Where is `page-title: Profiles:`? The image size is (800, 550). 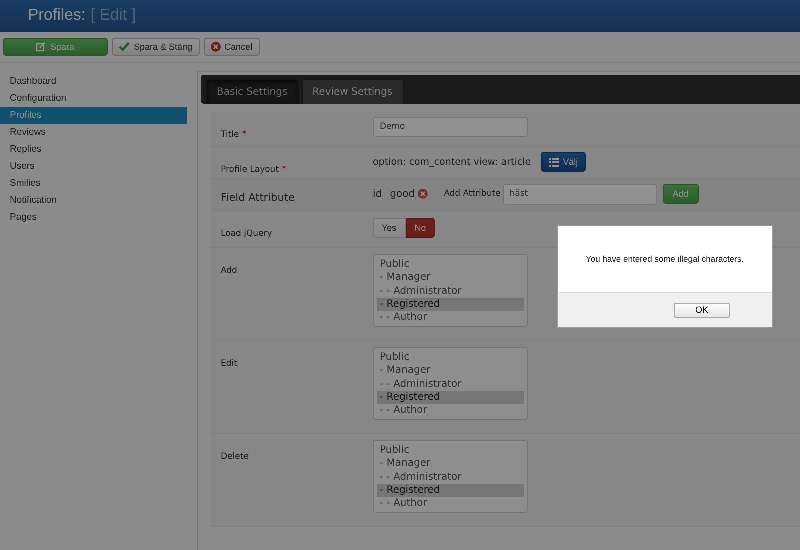
page-title: Profiles: is located at coordinates (57, 16).